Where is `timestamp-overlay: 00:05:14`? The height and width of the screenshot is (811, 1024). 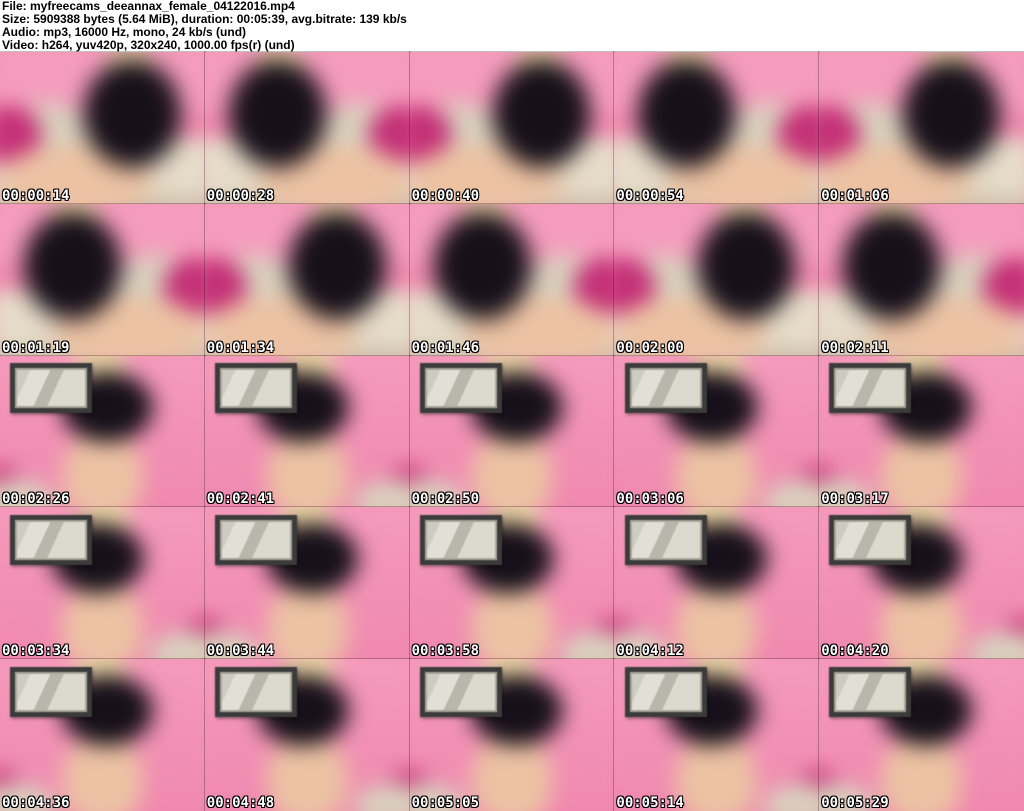 timestamp-overlay: 00:05:14 is located at coordinates (650, 803).